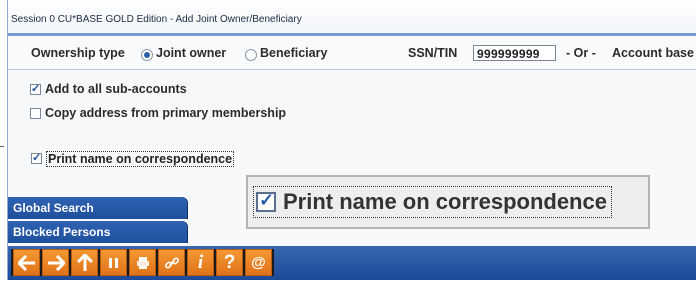 The height and width of the screenshot is (285, 696). What do you see at coordinates (147, 55) in the screenshot?
I see `joint-owner-radio` at bounding box center [147, 55].